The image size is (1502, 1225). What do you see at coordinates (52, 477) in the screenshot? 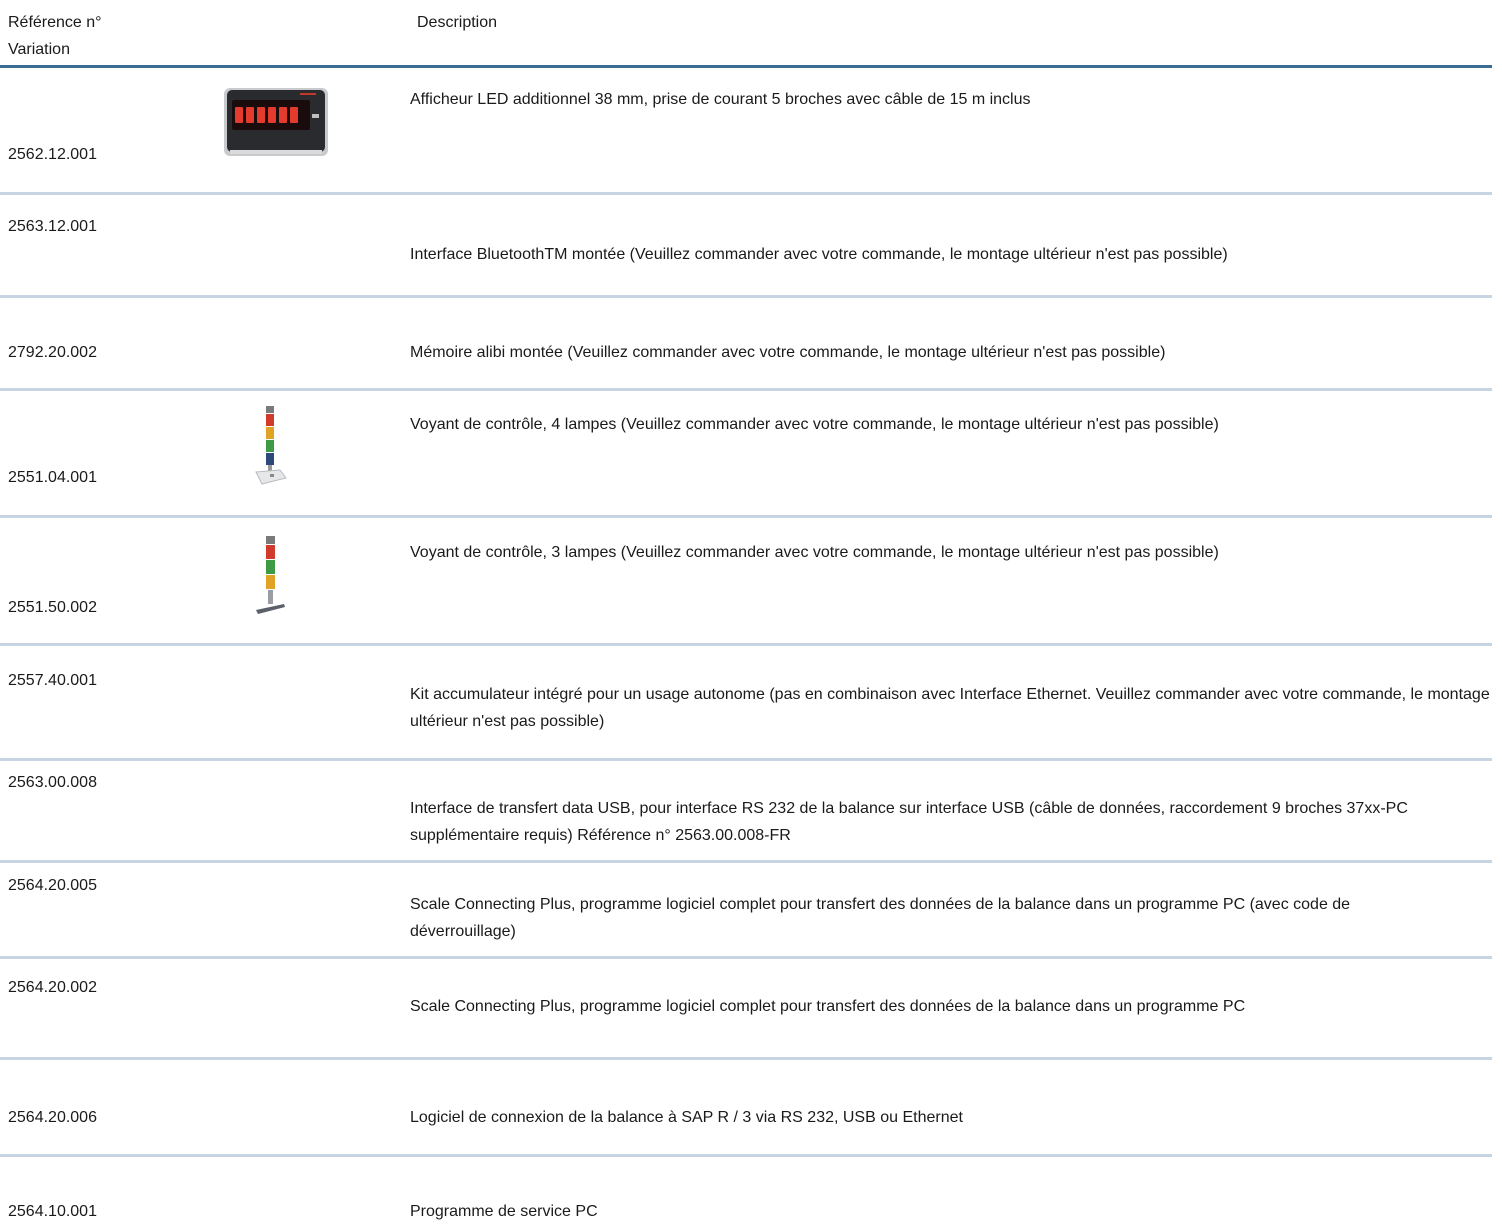
I see `row-ref: 2551.04.001` at bounding box center [52, 477].